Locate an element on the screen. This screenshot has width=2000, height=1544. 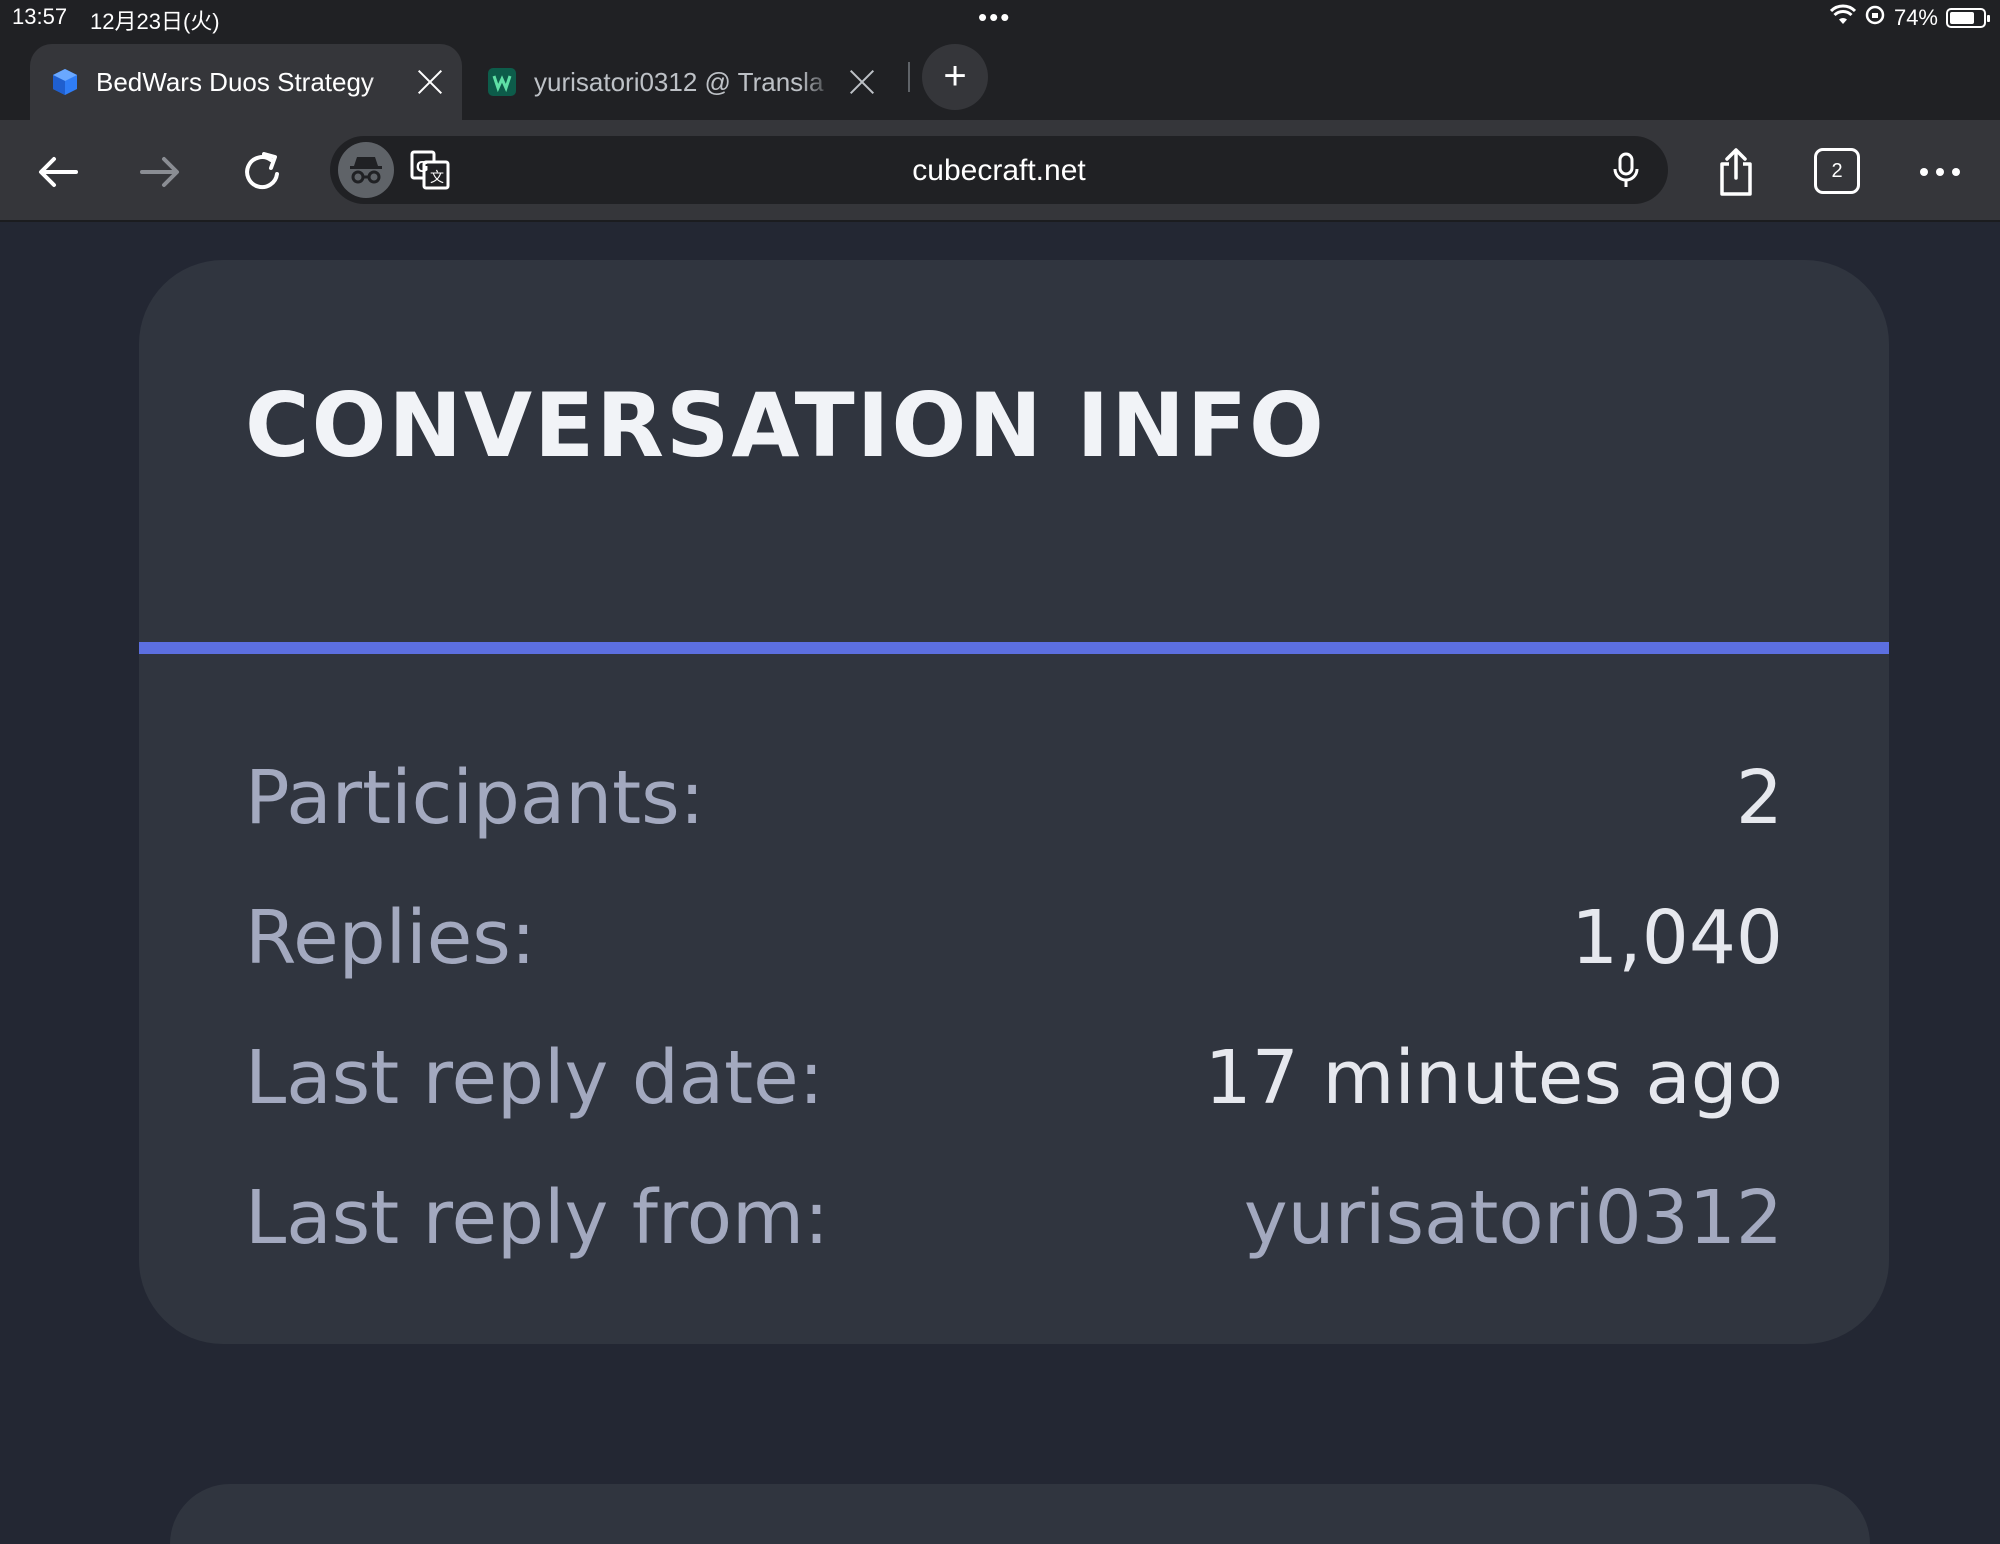
tab-label: yurisatori0312 @ Transla is located at coordinates (679, 81).